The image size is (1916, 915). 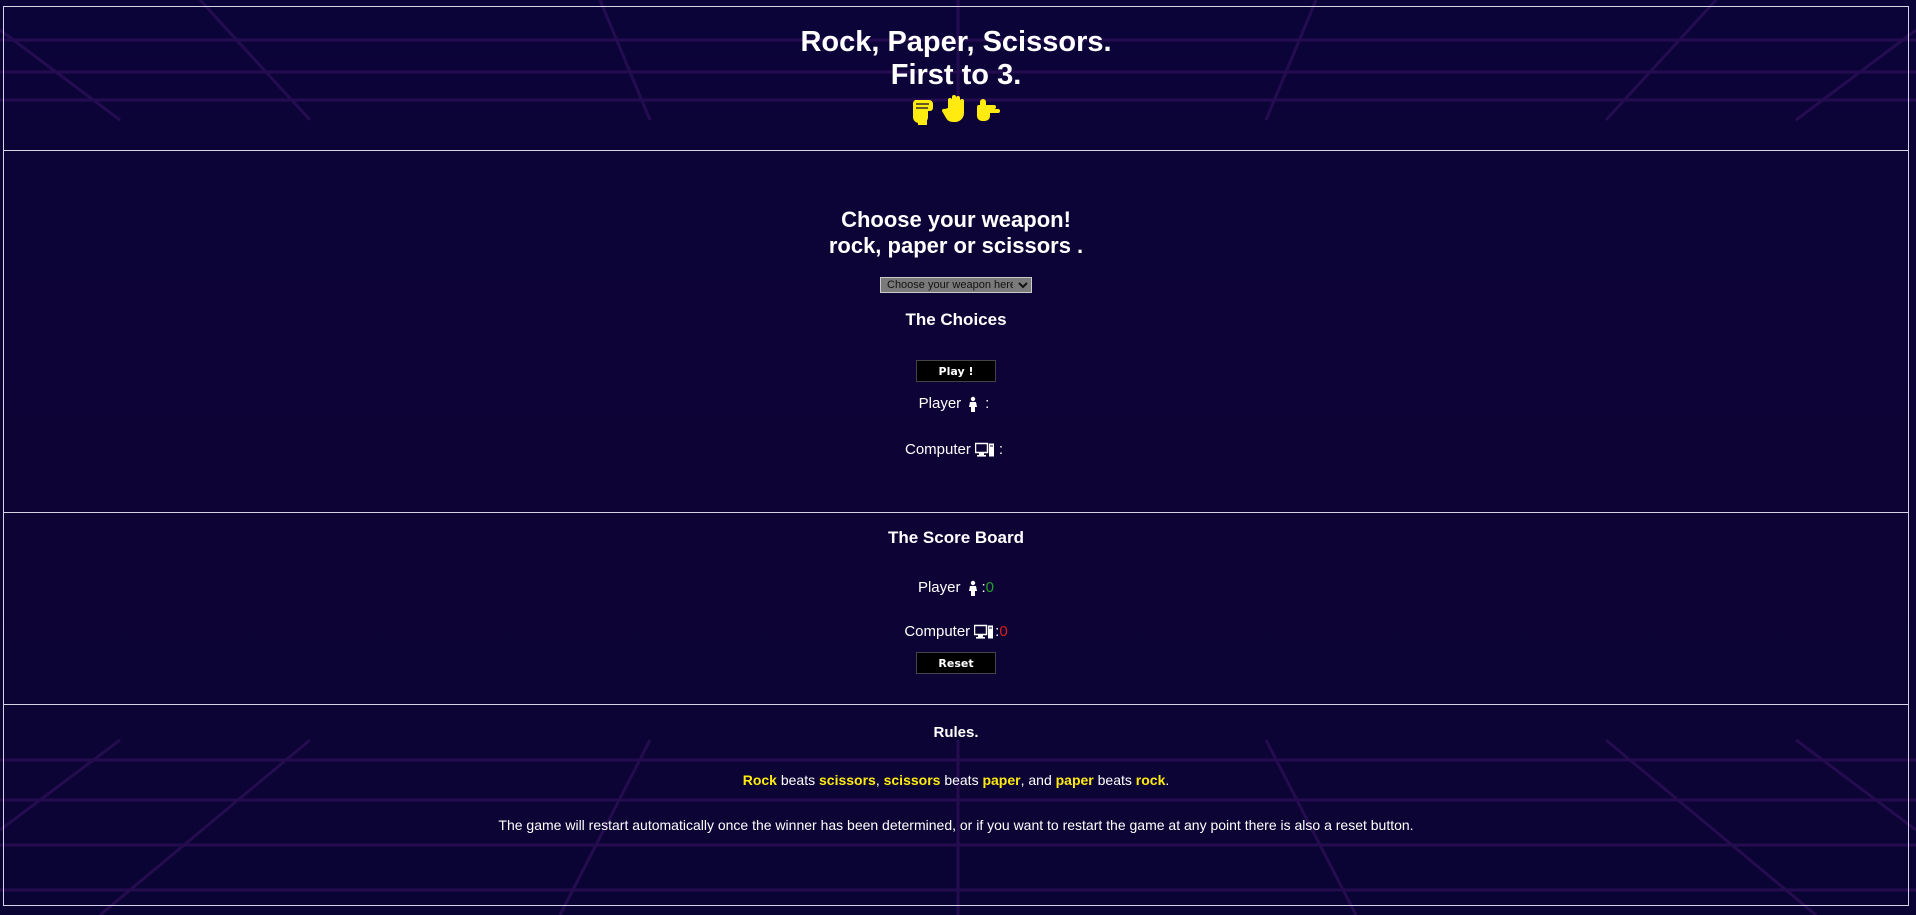 I want to click on computer-label: Computer, so click(x=937, y=449).